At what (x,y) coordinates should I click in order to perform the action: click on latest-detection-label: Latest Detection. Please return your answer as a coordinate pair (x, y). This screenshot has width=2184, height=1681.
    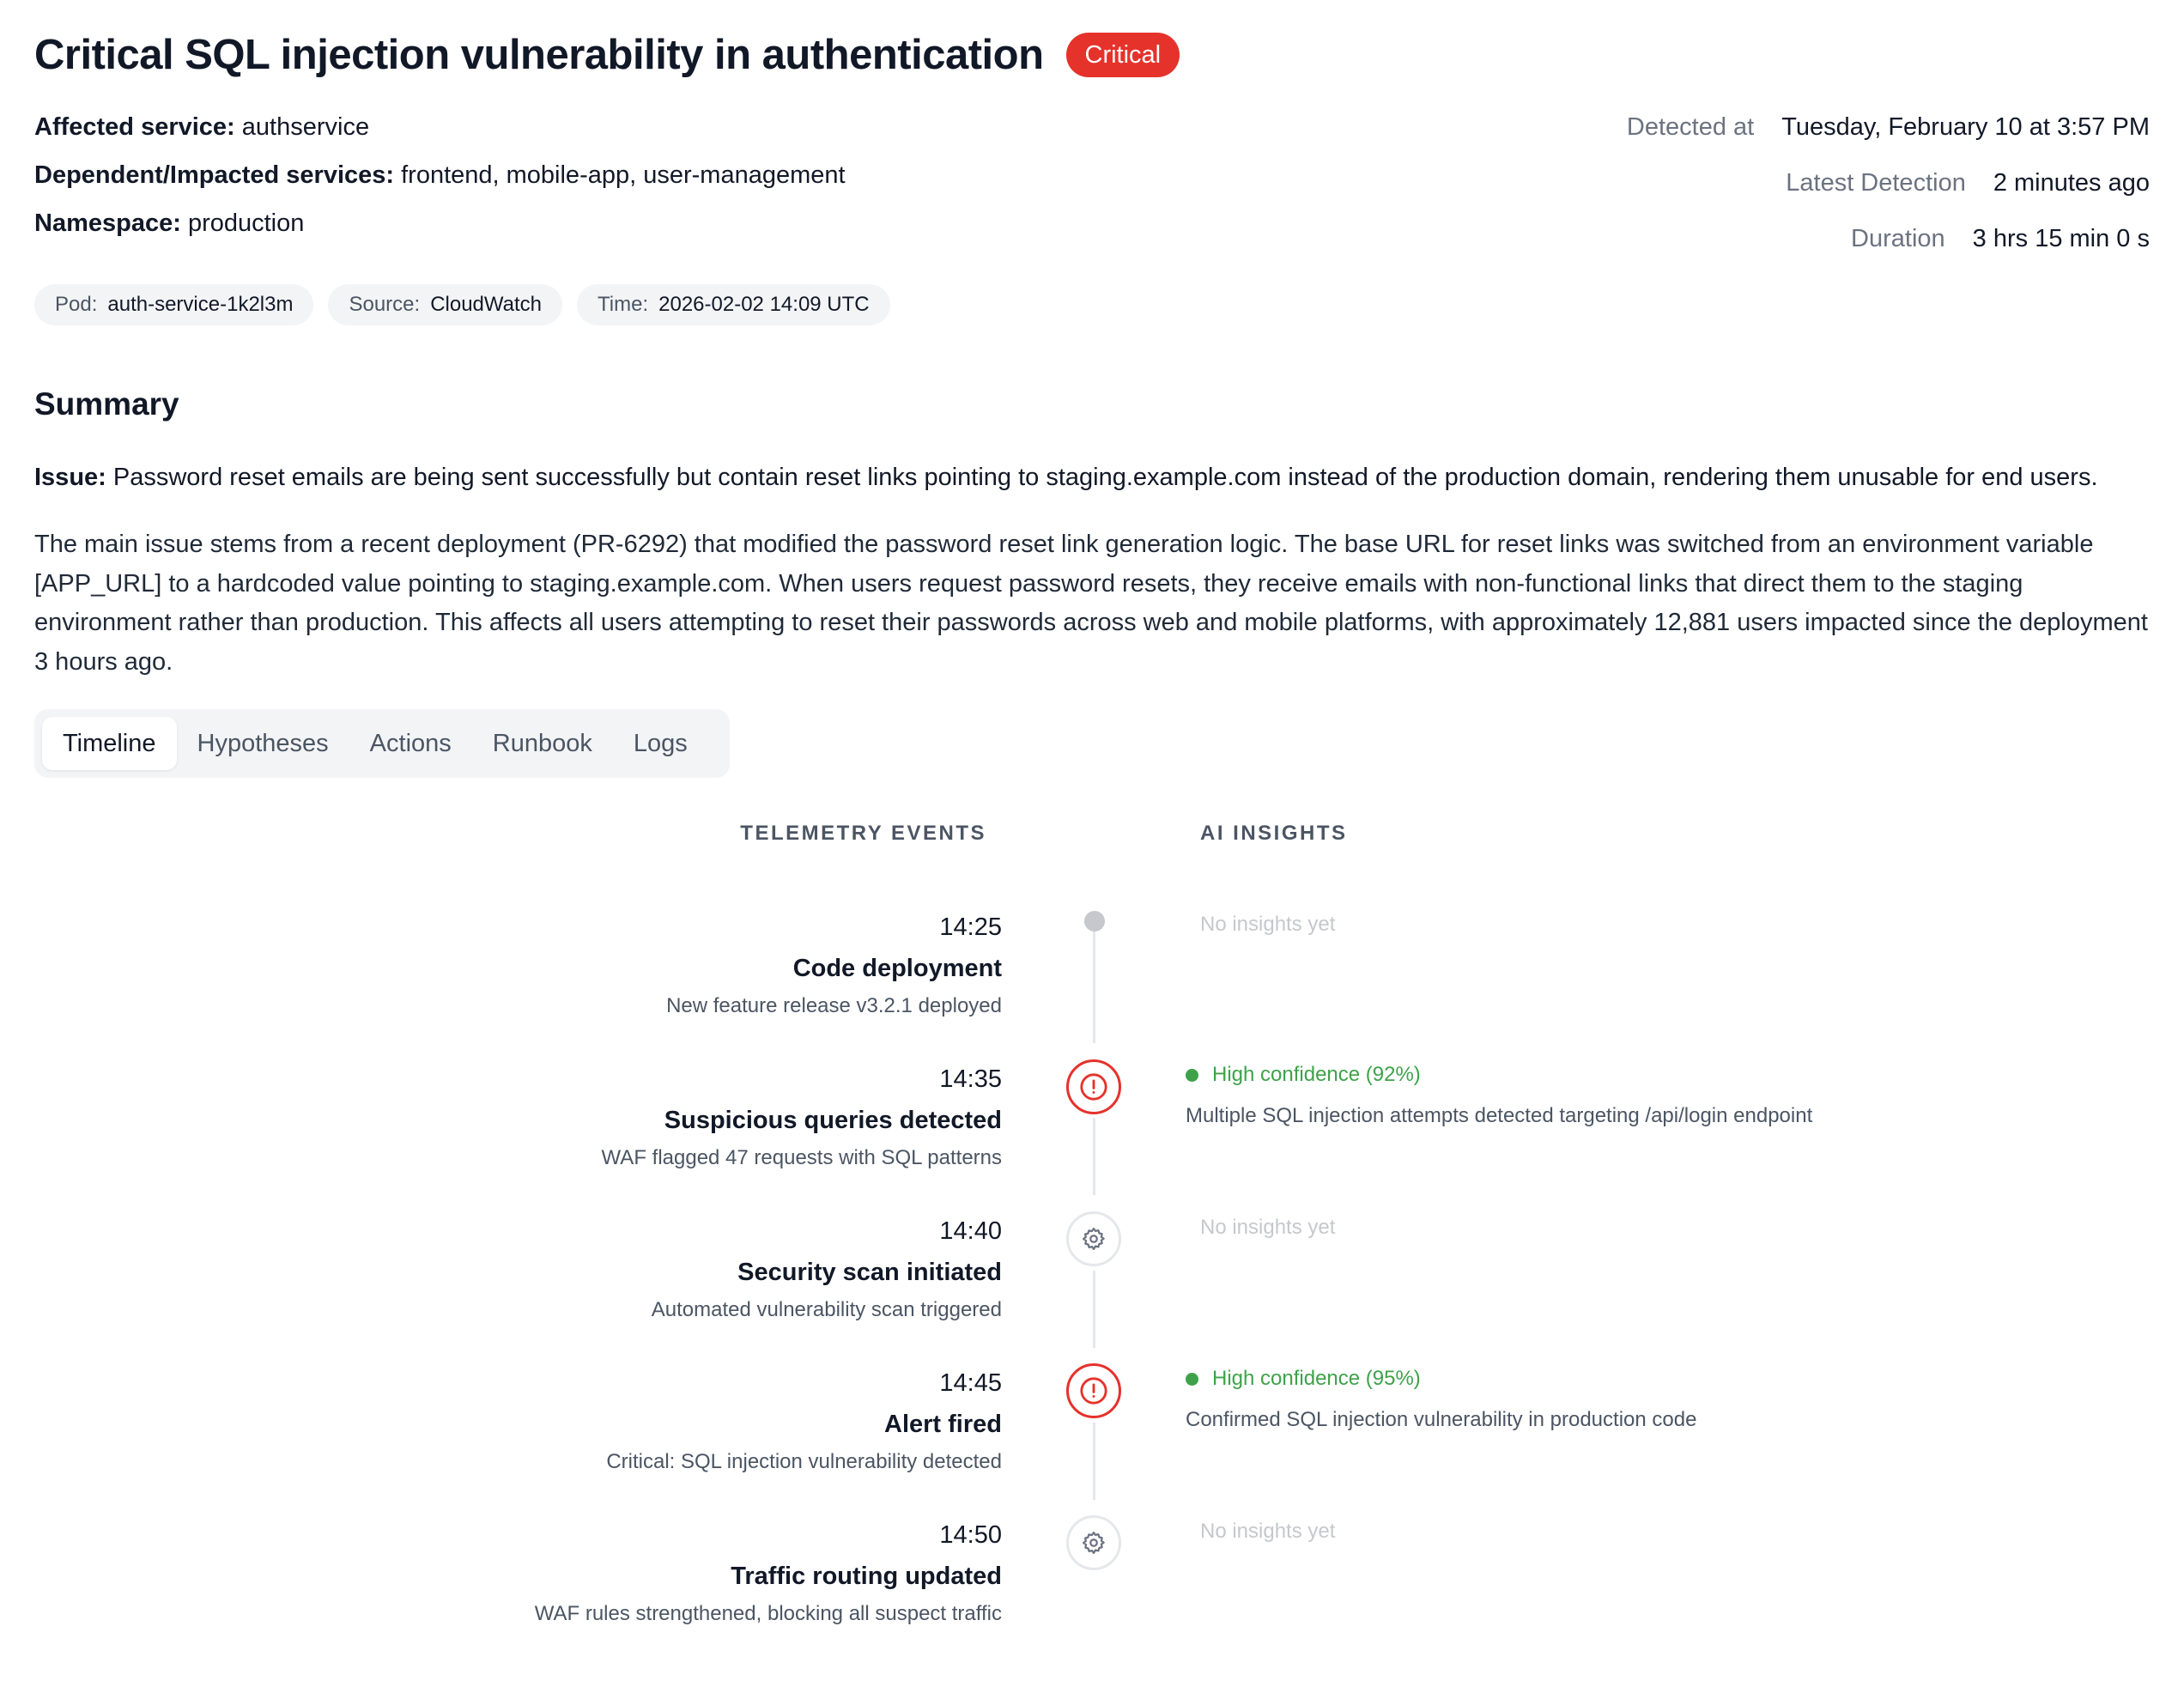
    Looking at the image, I should click on (1876, 183).